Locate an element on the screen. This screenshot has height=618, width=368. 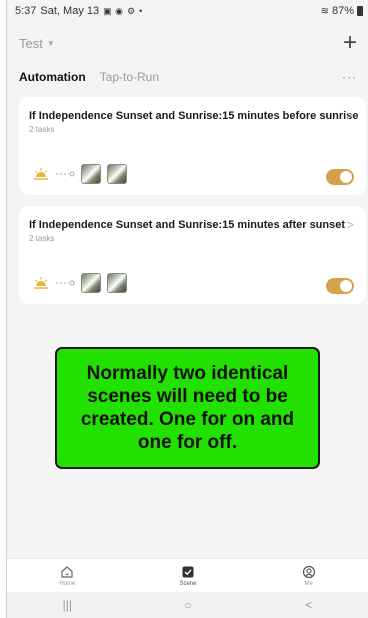
battery-percent: 87% is located at coordinates (342, 11).